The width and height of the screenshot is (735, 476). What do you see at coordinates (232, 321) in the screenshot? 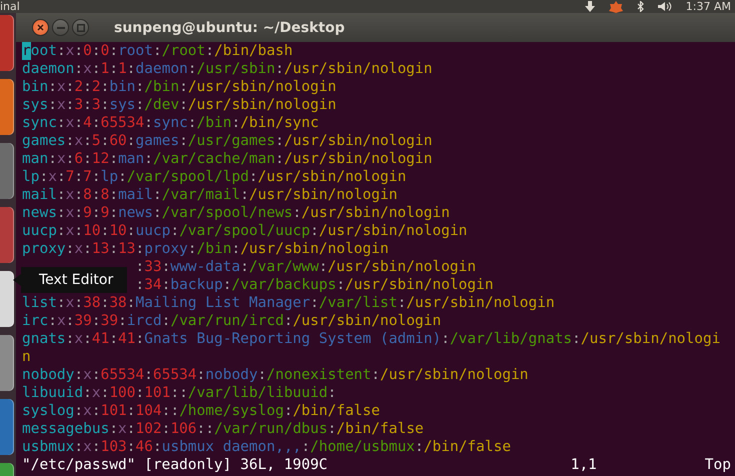
I see `file-line: irc:x:39:39:ircd:/var/run/ircd:/usr/sbin/nologin` at bounding box center [232, 321].